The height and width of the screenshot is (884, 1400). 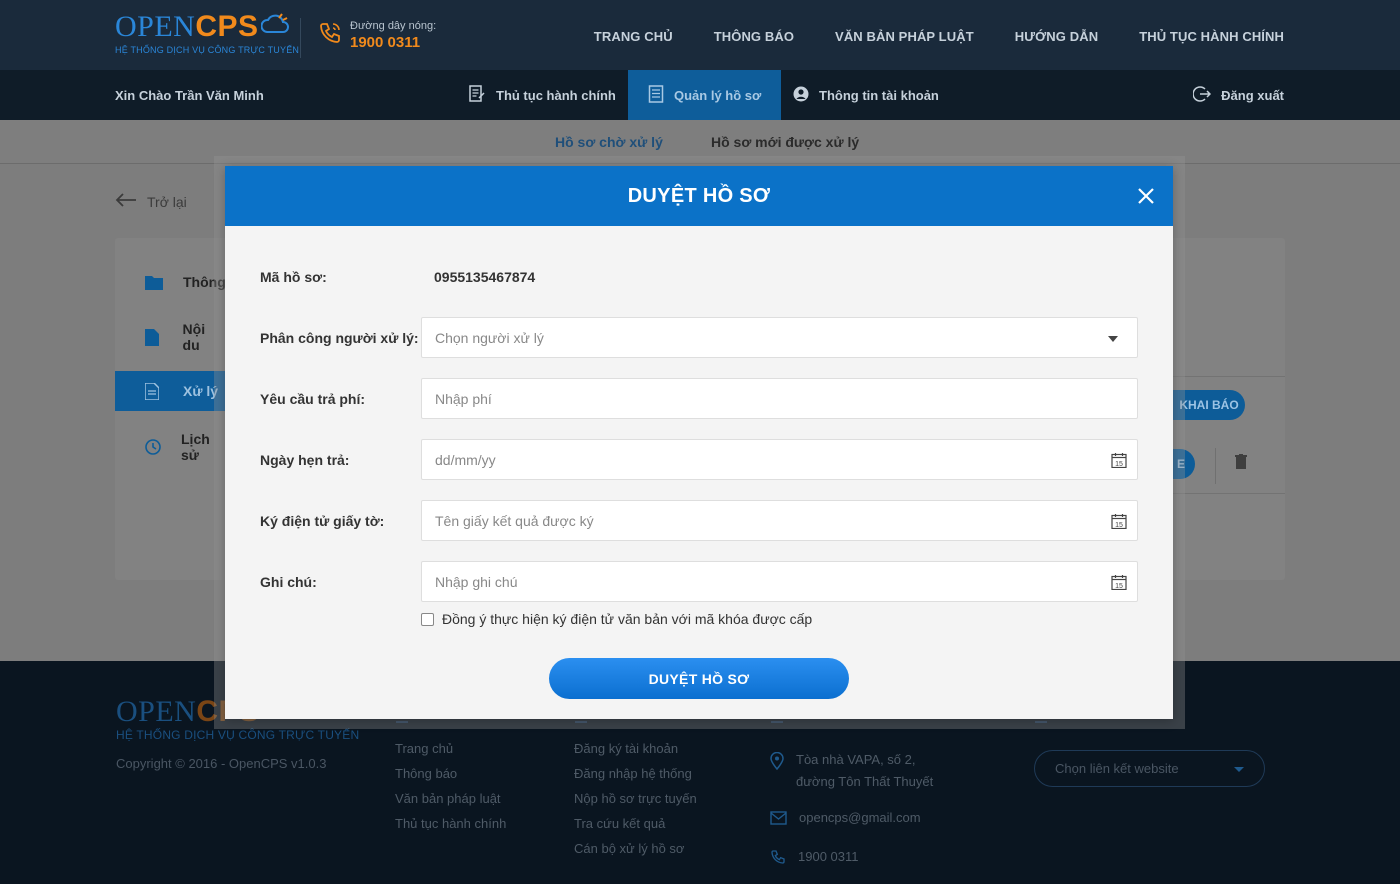 What do you see at coordinates (828, 856) in the screenshot?
I see `footer-phone: 1900 0311` at bounding box center [828, 856].